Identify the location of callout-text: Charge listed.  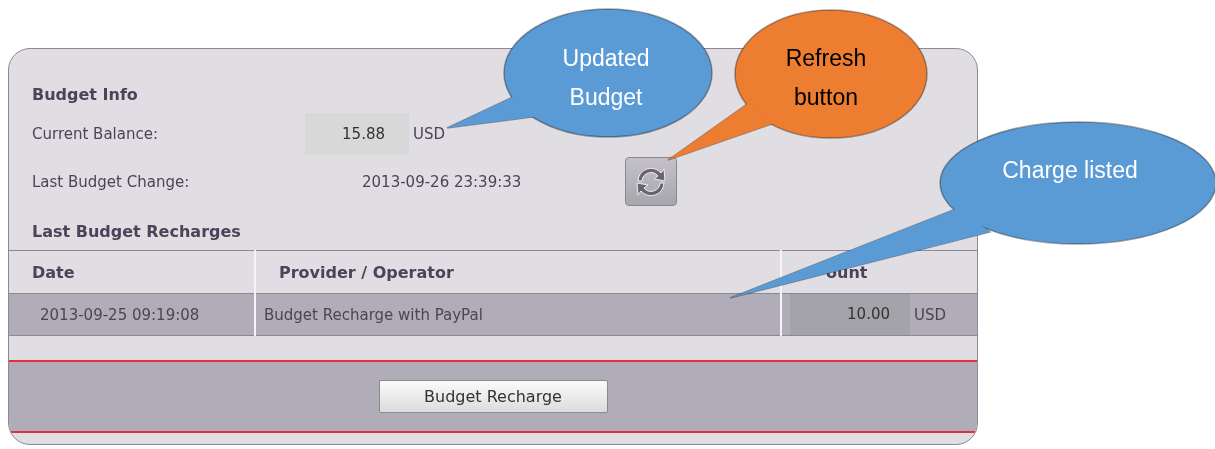
(1070, 170).